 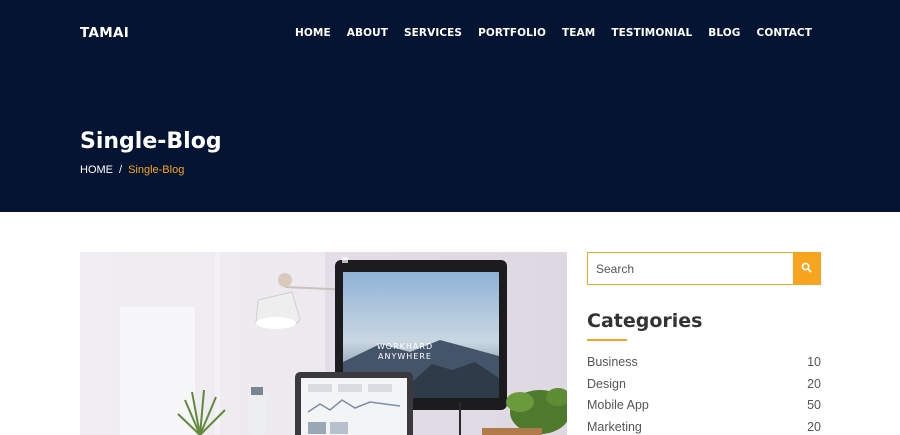 What do you see at coordinates (151, 141) in the screenshot?
I see `page-title: Single-Blog` at bounding box center [151, 141].